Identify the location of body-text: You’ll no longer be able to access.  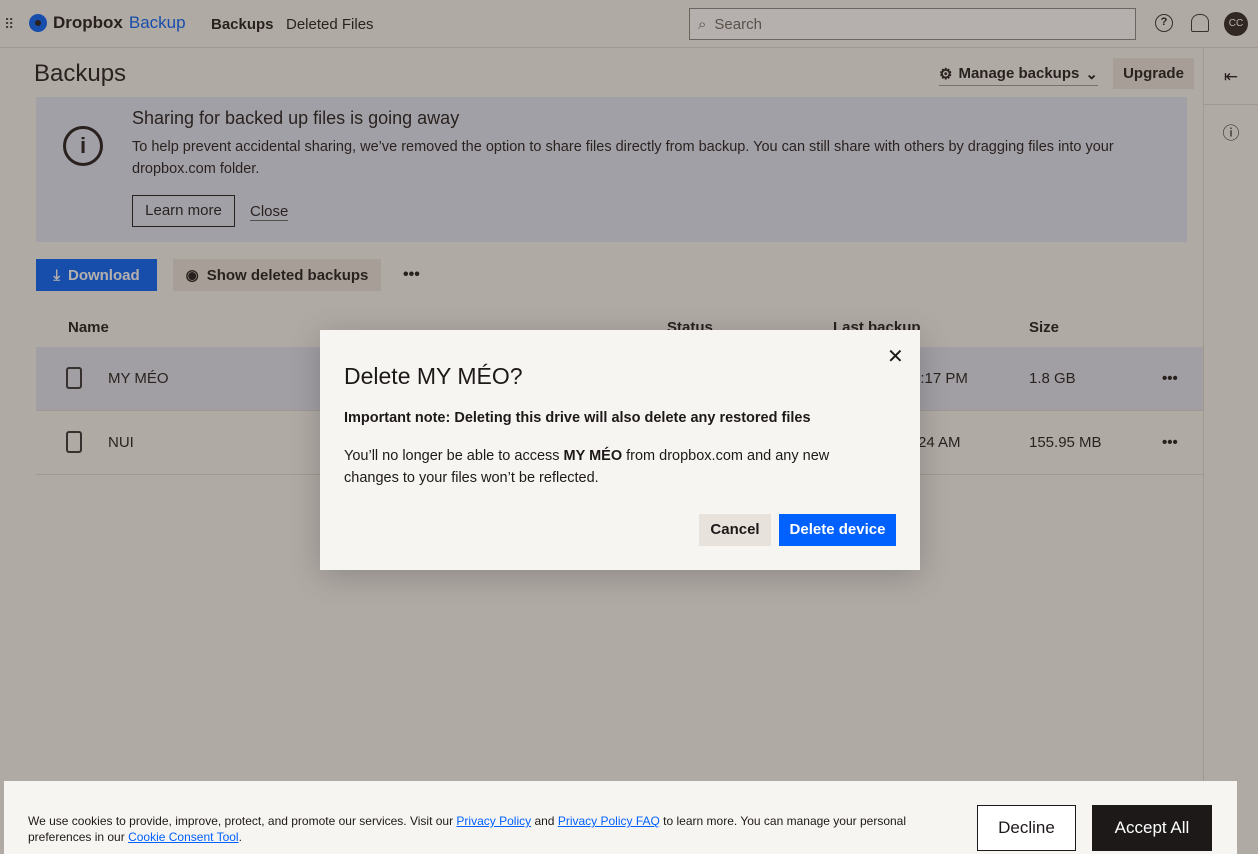
(454, 456).